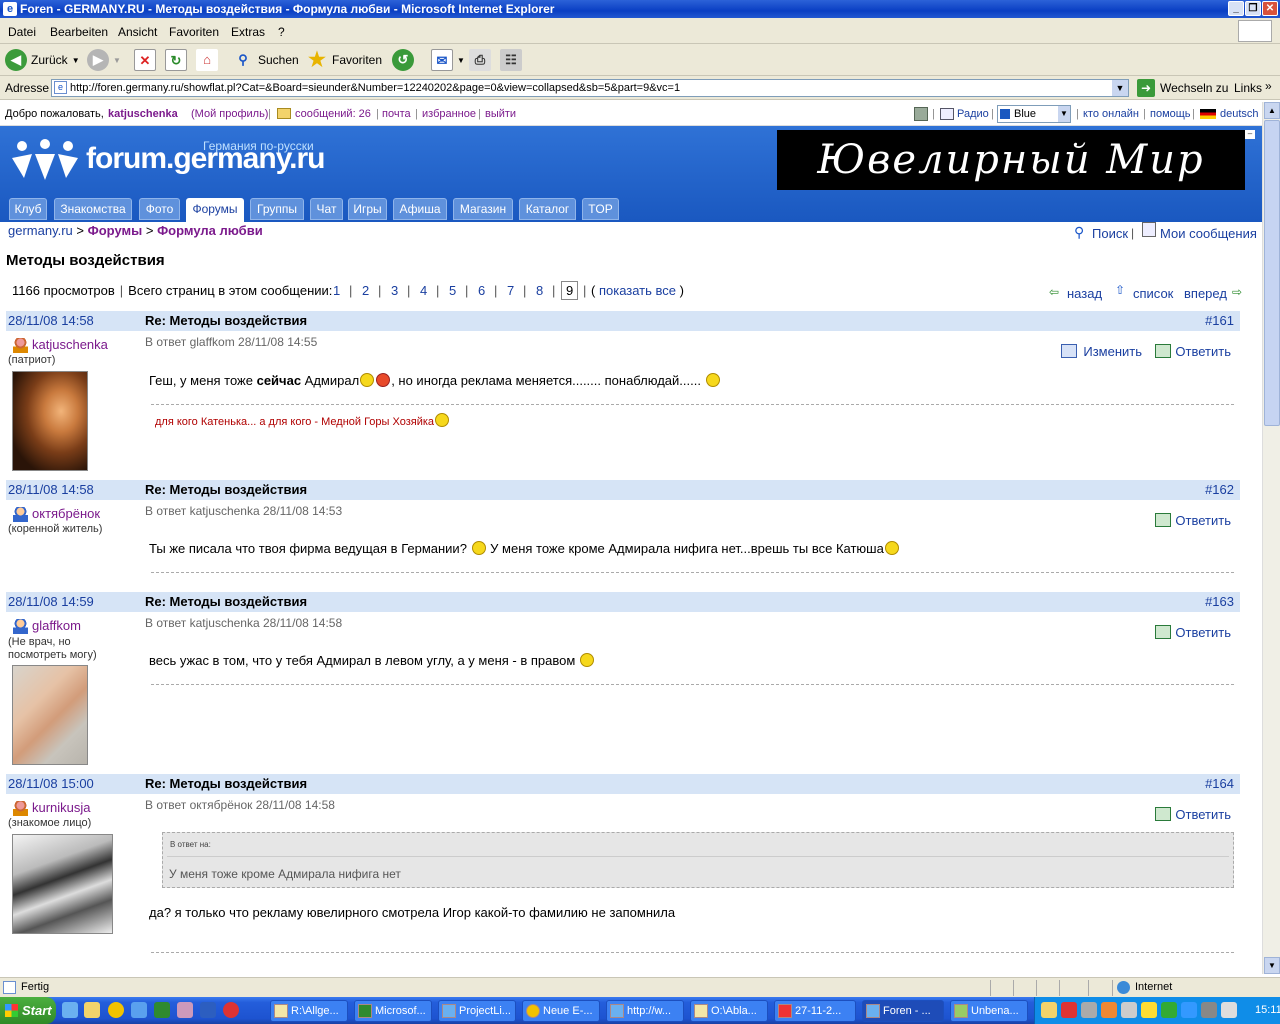  What do you see at coordinates (22, 32) in the screenshot?
I see `menu-datei: Datei` at bounding box center [22, 32].